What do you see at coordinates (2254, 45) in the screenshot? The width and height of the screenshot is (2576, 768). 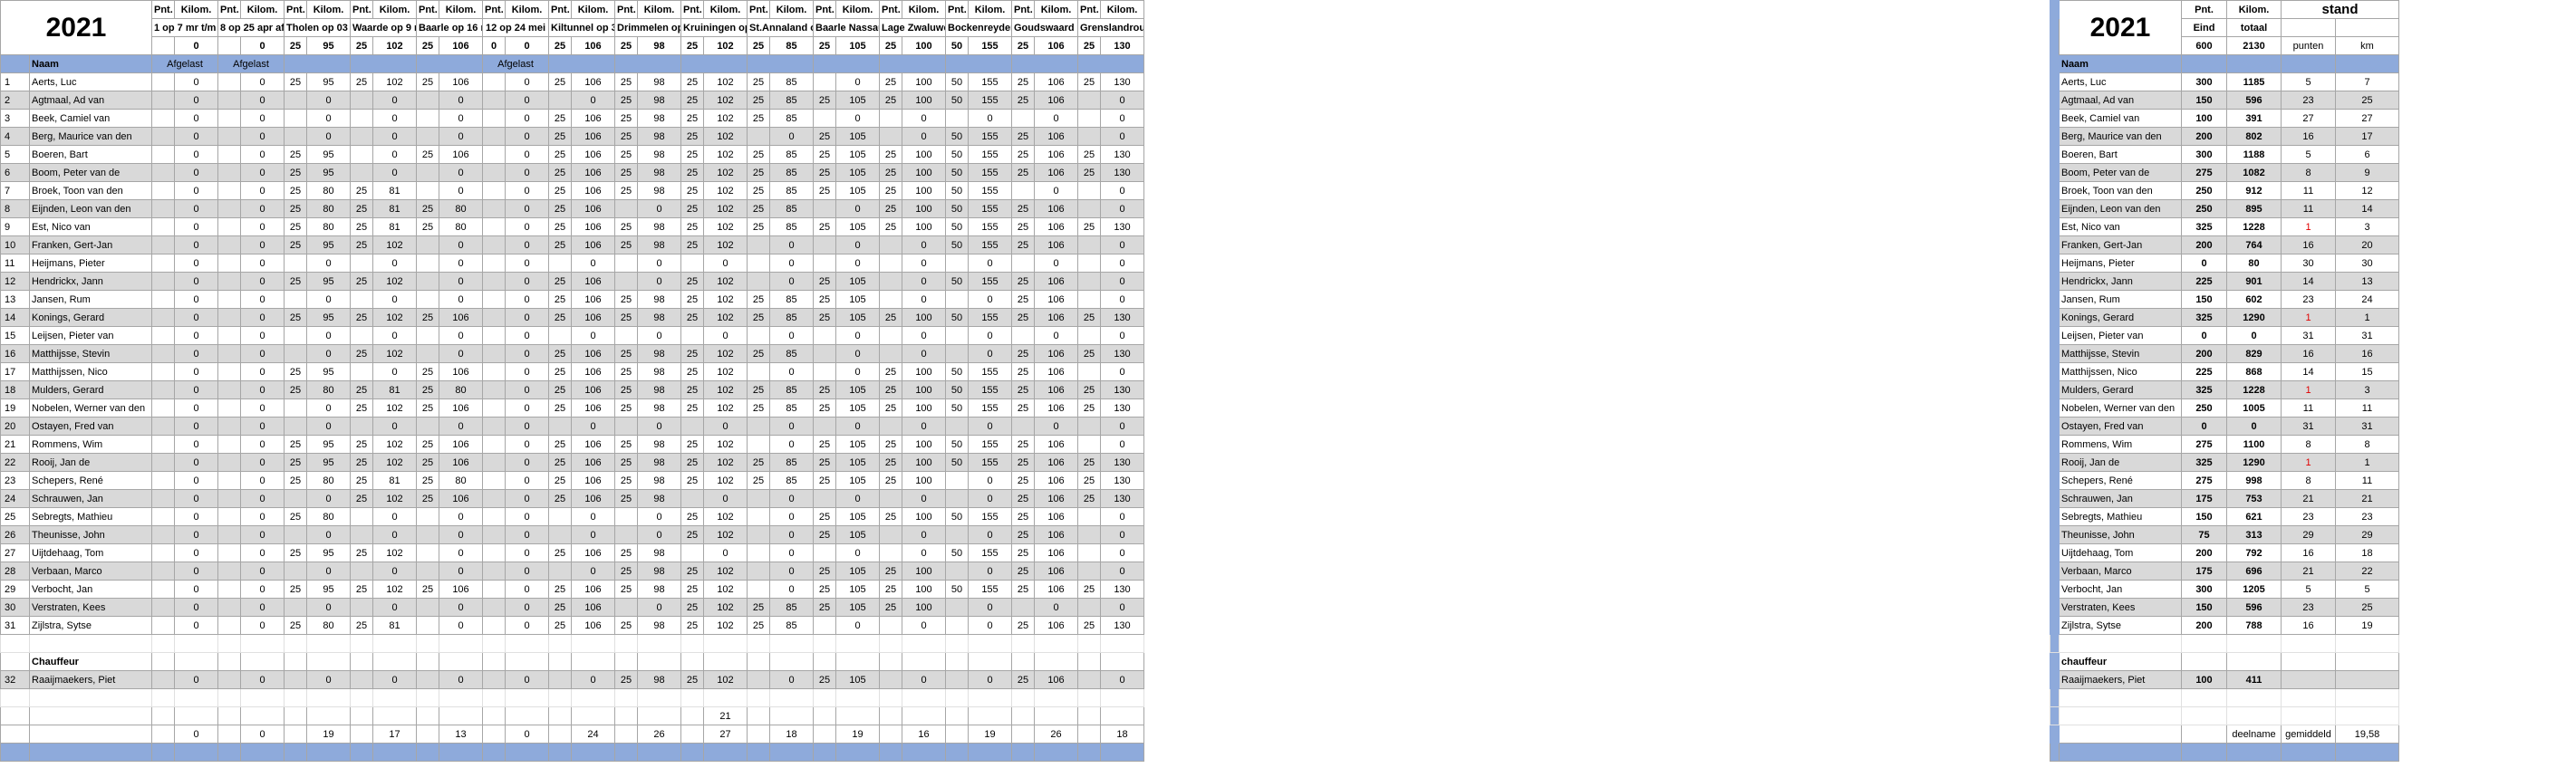 I see `max-km-total: 2130` at bounding box center [2254, 45].